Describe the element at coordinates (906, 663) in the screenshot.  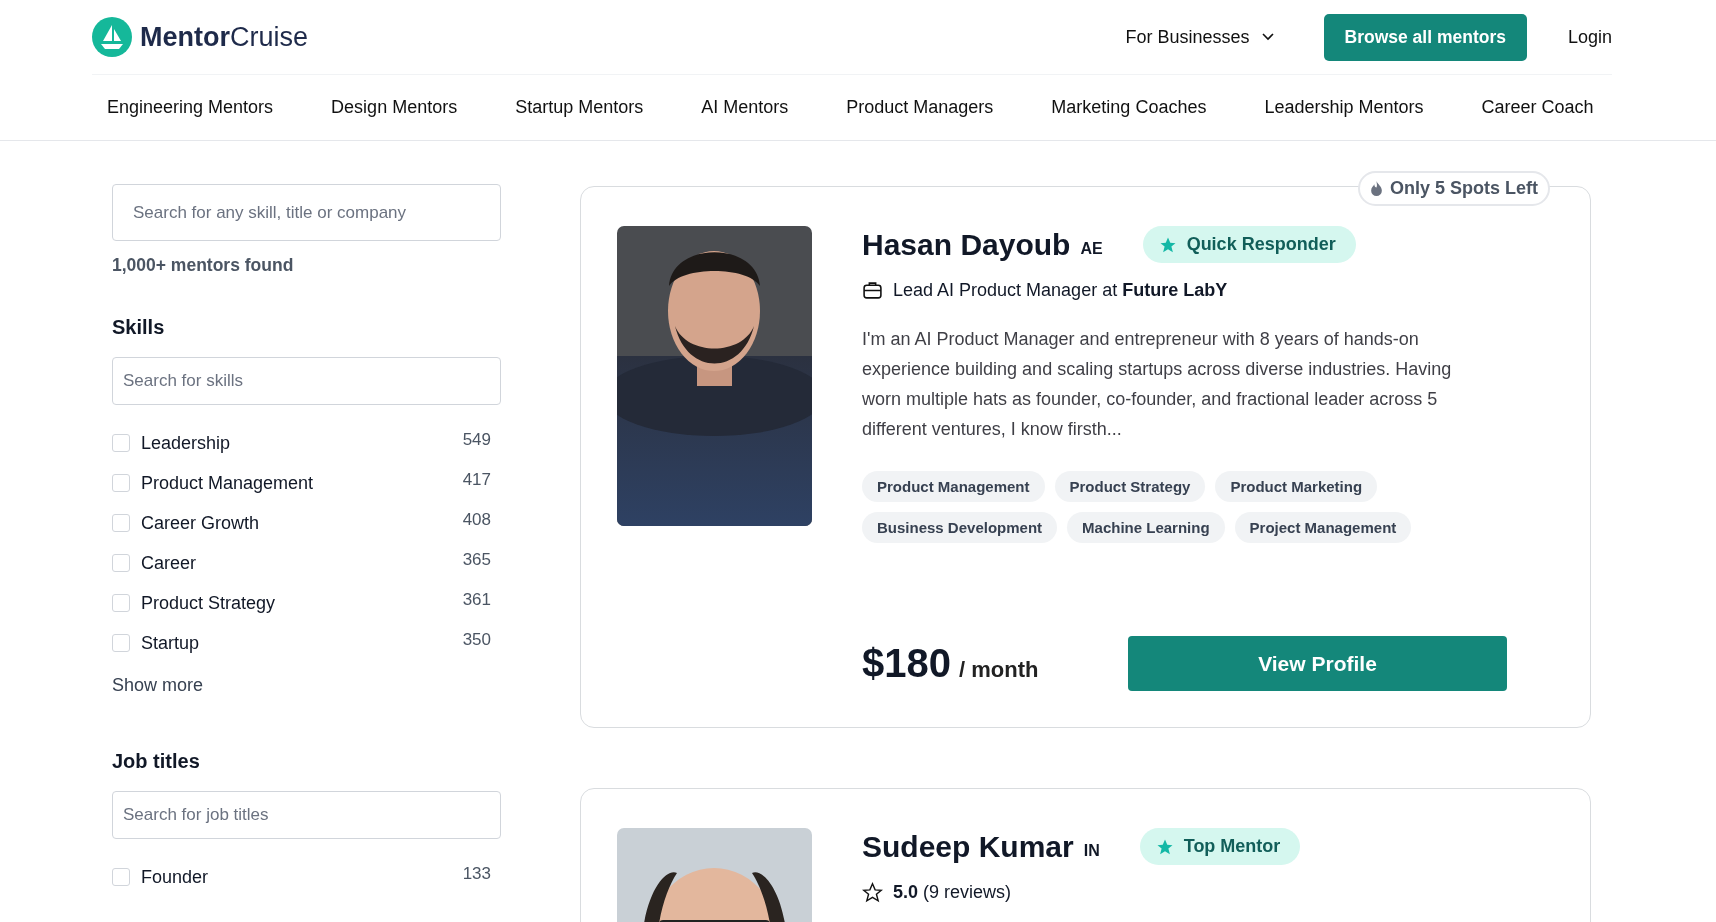
I see `price: $180` at that location.